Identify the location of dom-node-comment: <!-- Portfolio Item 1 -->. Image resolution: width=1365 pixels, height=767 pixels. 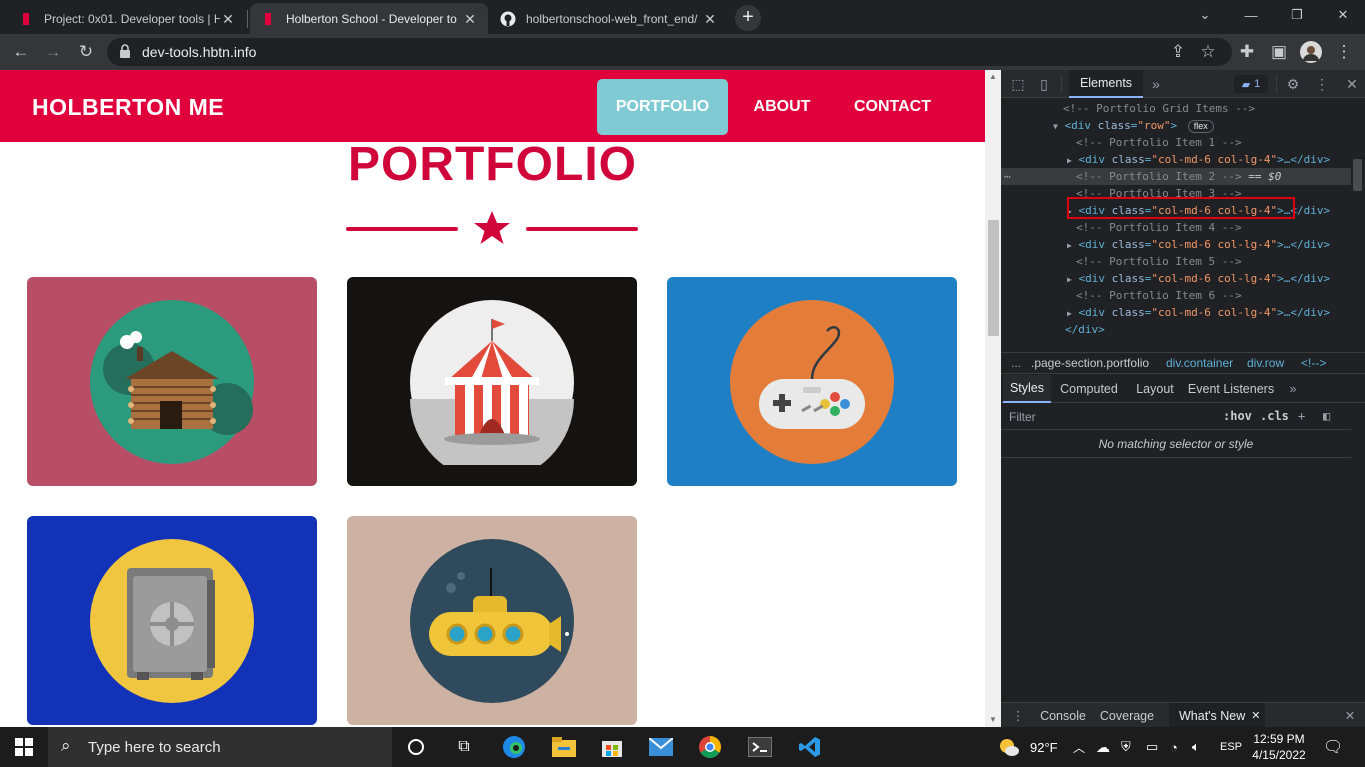
(1176, 142).